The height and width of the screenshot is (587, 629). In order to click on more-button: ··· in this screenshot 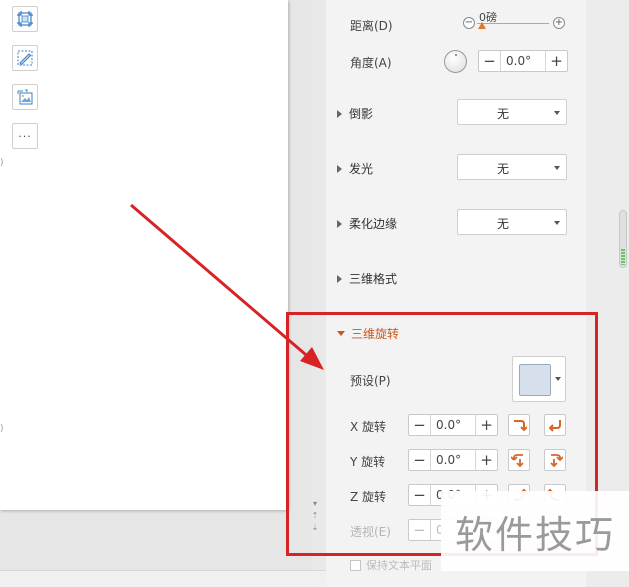, I will do `click(25, 136)`.